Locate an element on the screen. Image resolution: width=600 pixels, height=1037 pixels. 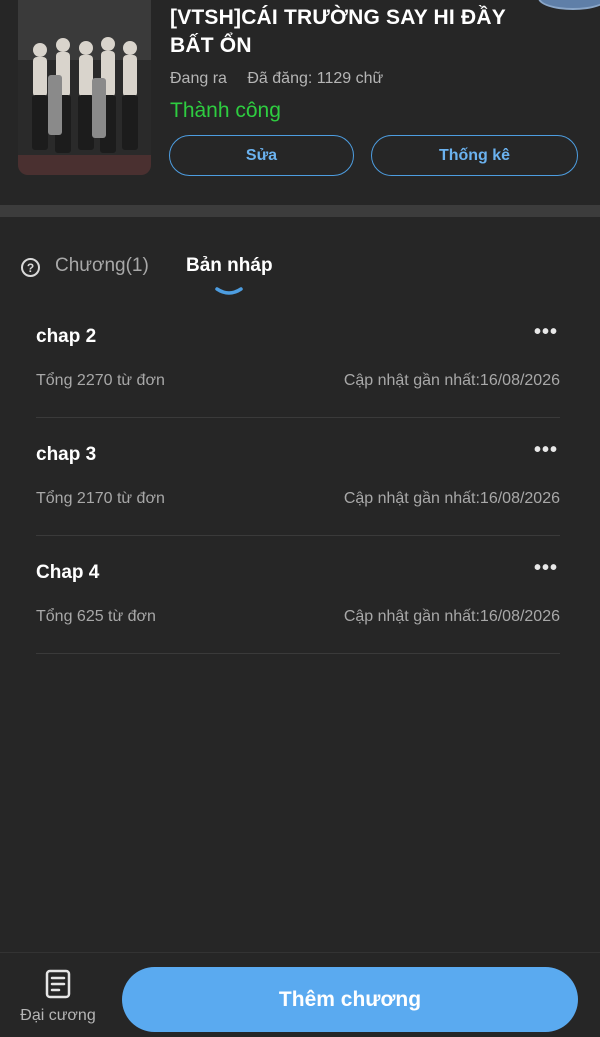
outline-label: Đại cương is located at coordinates (58, 1015).